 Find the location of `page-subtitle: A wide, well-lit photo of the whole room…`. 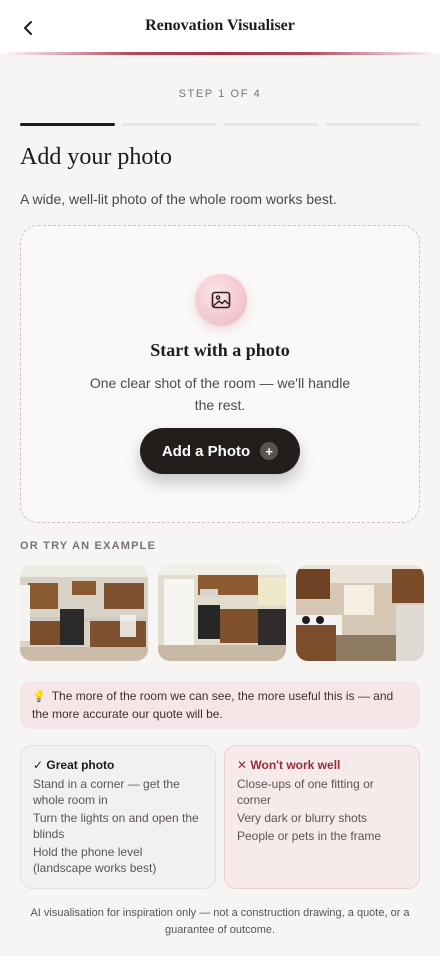

page-subtitle: A wide, well-lit photo of the whole room… is located at coordinates (178, 199).